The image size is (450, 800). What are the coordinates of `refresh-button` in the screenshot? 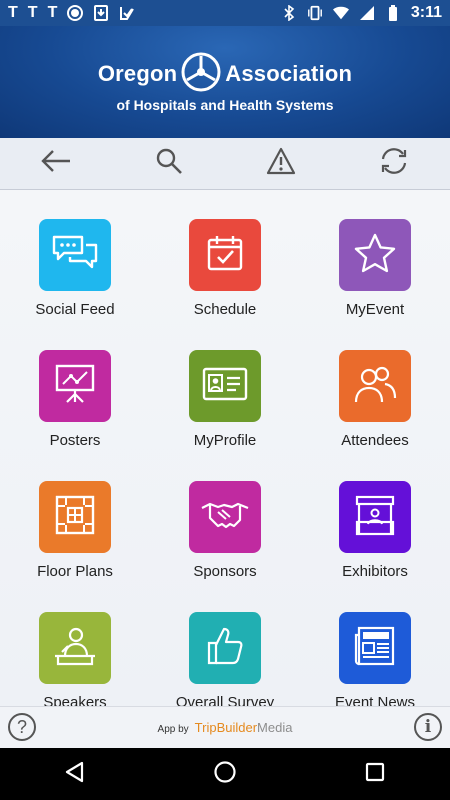 It's located at (394, 164).